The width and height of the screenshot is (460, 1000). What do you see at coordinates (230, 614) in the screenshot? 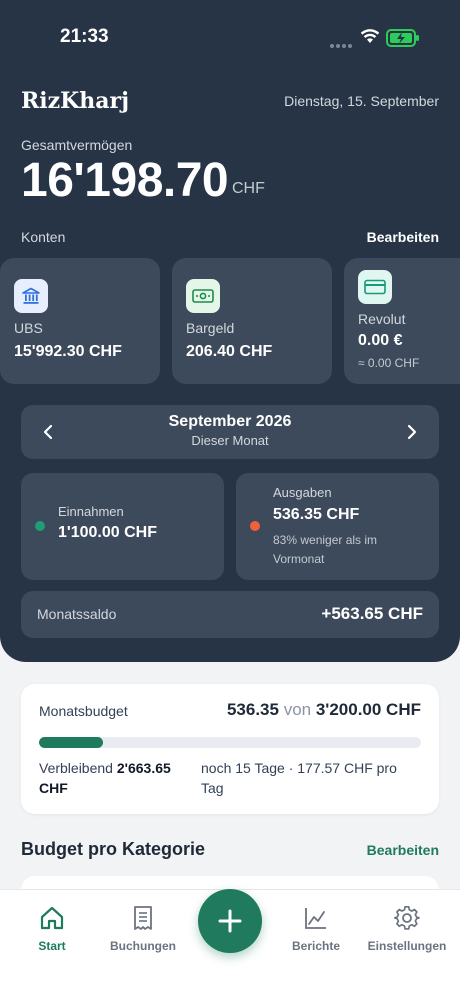
I see `monthly-balance-card: Monatssaldo +563.65 CHF` at bounding box center [230, 614].